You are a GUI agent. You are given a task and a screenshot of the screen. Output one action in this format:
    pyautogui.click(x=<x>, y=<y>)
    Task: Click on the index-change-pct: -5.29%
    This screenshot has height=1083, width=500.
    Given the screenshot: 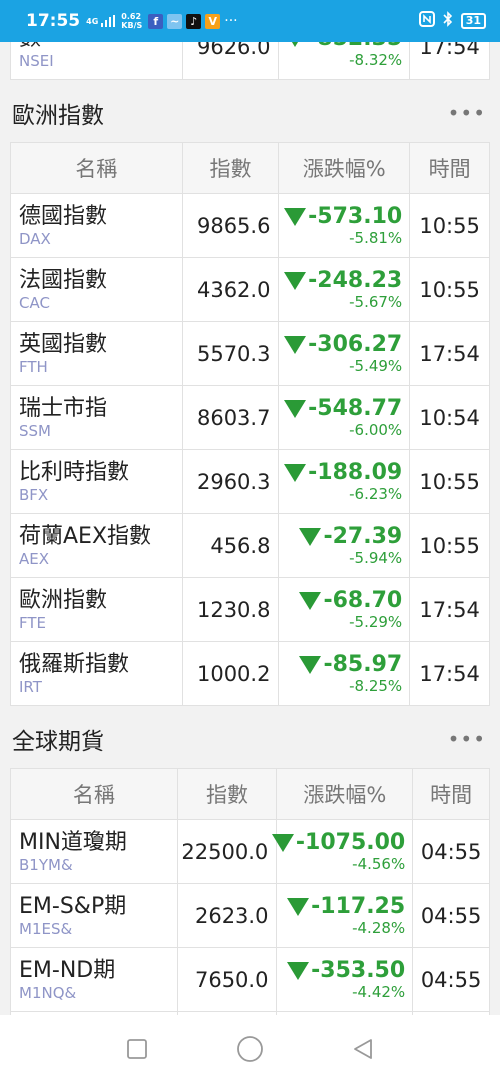 What is the action you would take?
    pyautogui.click(x=376, y=622)
    